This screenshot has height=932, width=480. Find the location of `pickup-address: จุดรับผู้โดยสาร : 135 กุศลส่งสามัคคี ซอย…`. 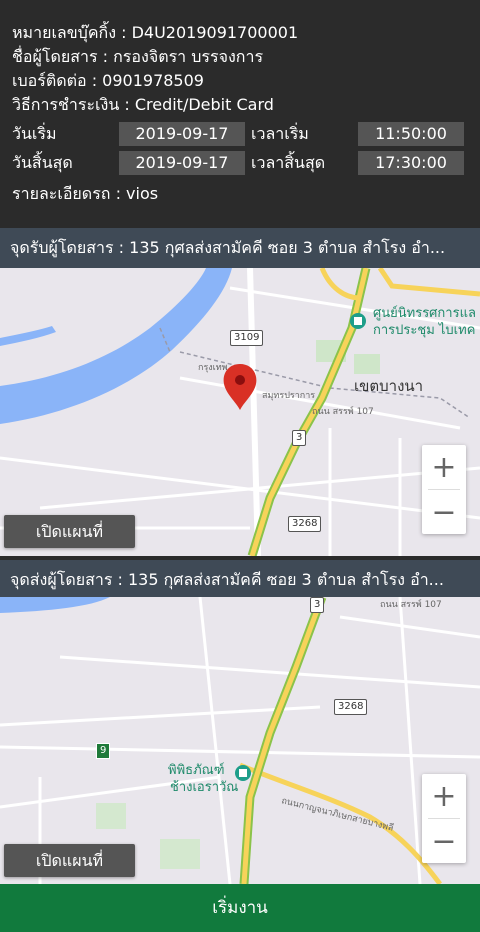

pickup-address: จุดรับผู้โดยสาร : 135 กุศลส่งสามัคคี ซอย… is located at coordinates (240, 248).